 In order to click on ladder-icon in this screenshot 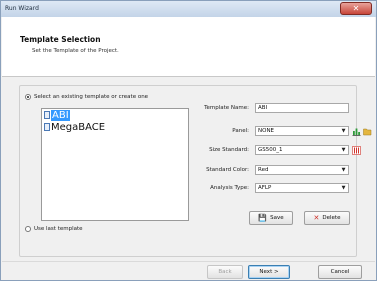, I will do `click(356, 150)`.